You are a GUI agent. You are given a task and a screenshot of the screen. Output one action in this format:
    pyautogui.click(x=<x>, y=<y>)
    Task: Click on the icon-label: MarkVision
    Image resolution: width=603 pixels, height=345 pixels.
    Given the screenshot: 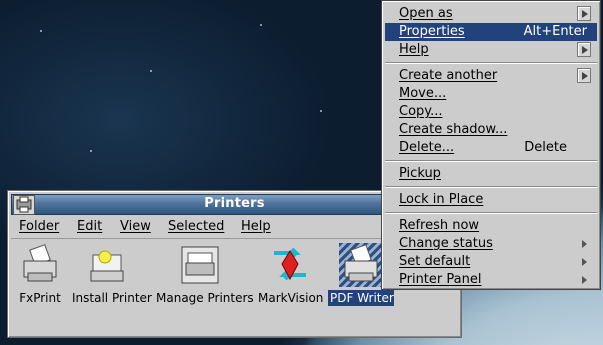 What is the action you would take?
    pyautogui.click(x=291, y=298)
    